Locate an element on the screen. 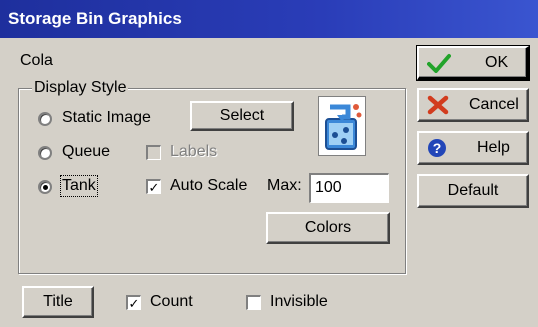  count-checkbox: ✓ is located at coordinates (133, 302).